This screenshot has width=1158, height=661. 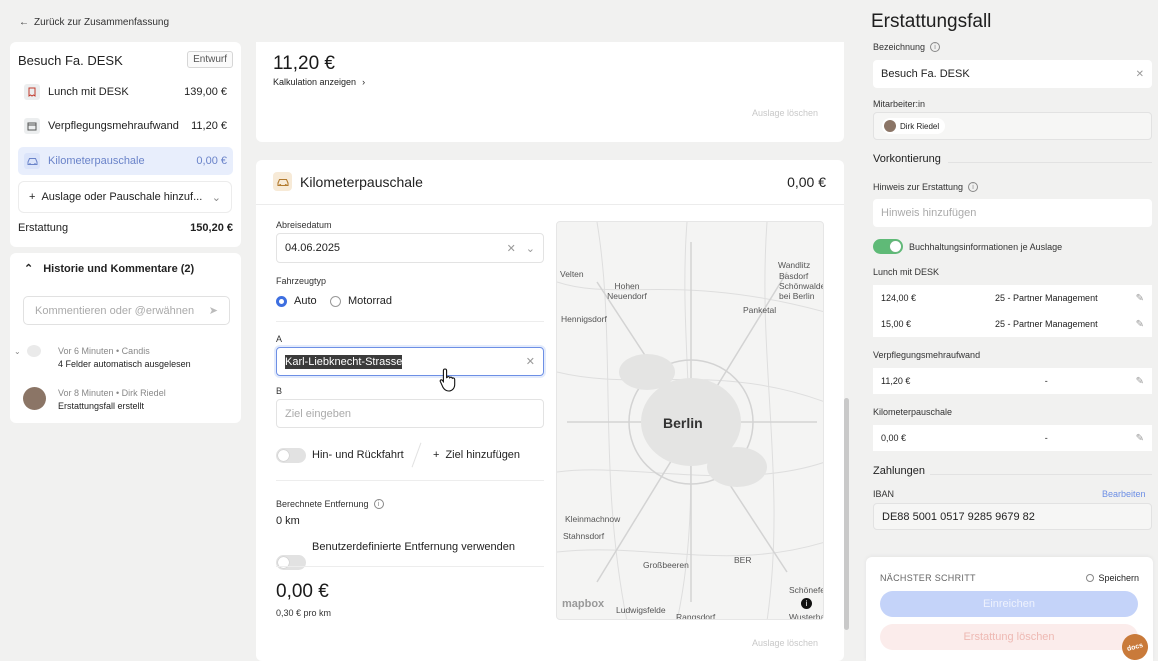 What do you see at coordinates (126, 310) in the screenshot?
I see `comment-input: Kommentieren oder @erwähnen ➤` at bounding box center [126, 310].